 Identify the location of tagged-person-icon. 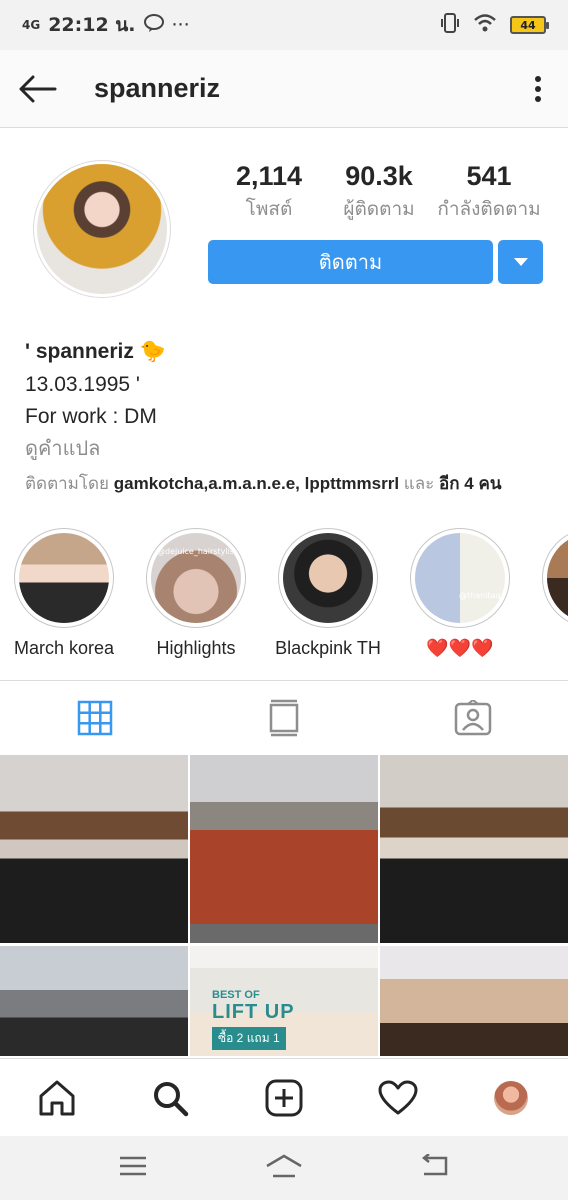
(473, 717).